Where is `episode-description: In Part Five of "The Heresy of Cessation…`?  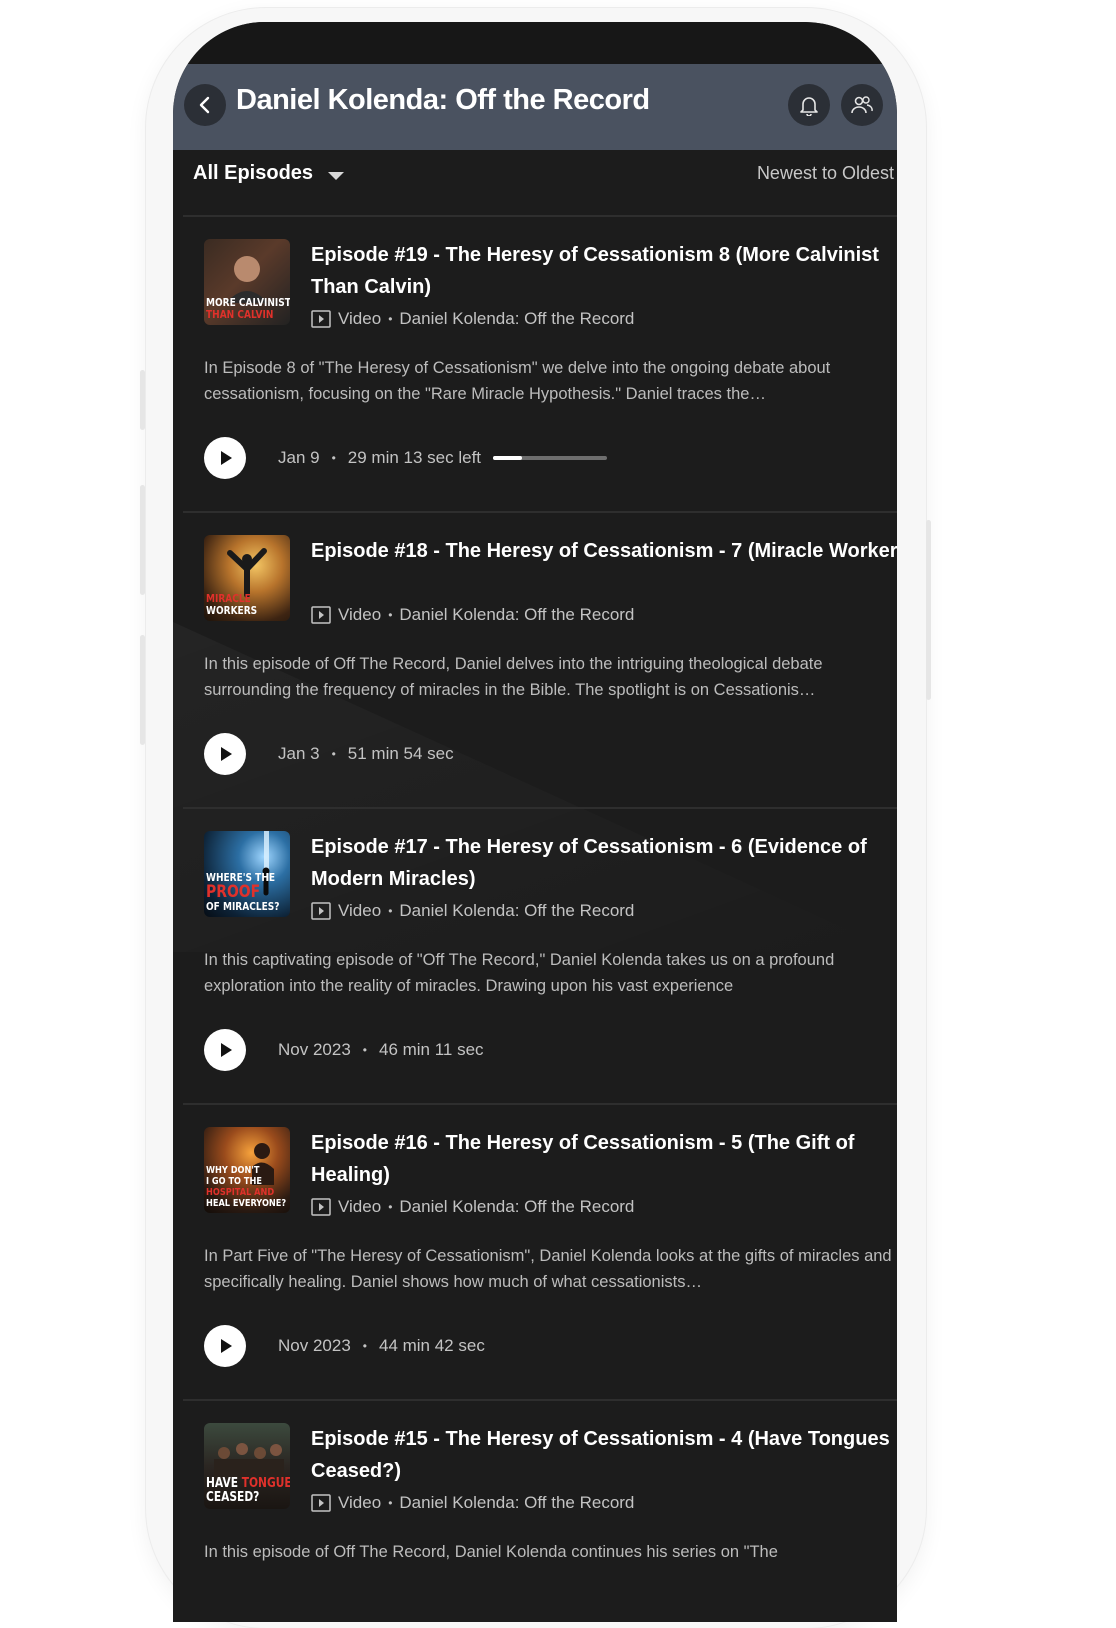
episode-description: In Part Five of "The Heresy of Cessation… is located at coordinates (548, 1269).